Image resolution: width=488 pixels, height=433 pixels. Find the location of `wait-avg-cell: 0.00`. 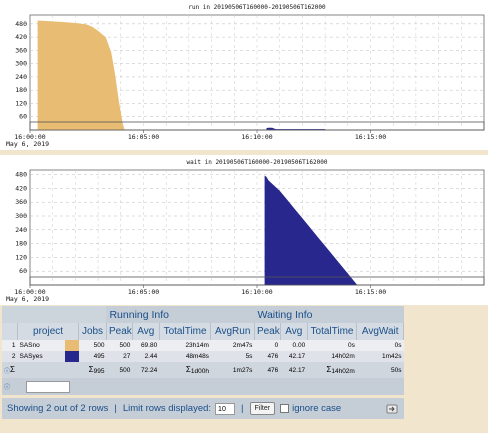

wait-avg-cell: 0.00 is located at coordinates (294, 345).